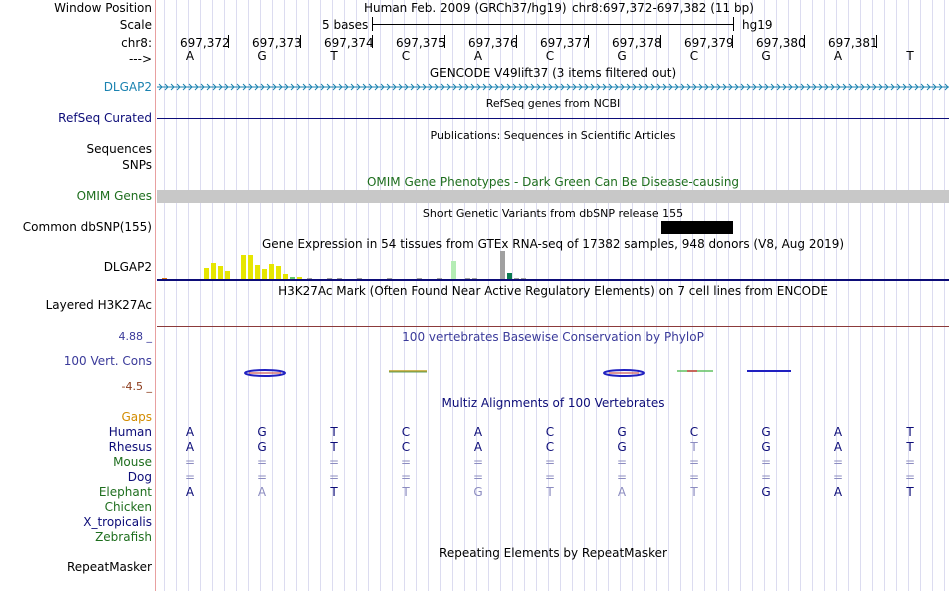 This screenshot has width=950, height=591. What do you see at coordinates (493, 43) in the screenshot?
I see `coordinate-label: 697,376` at bounding box center [493, 43].